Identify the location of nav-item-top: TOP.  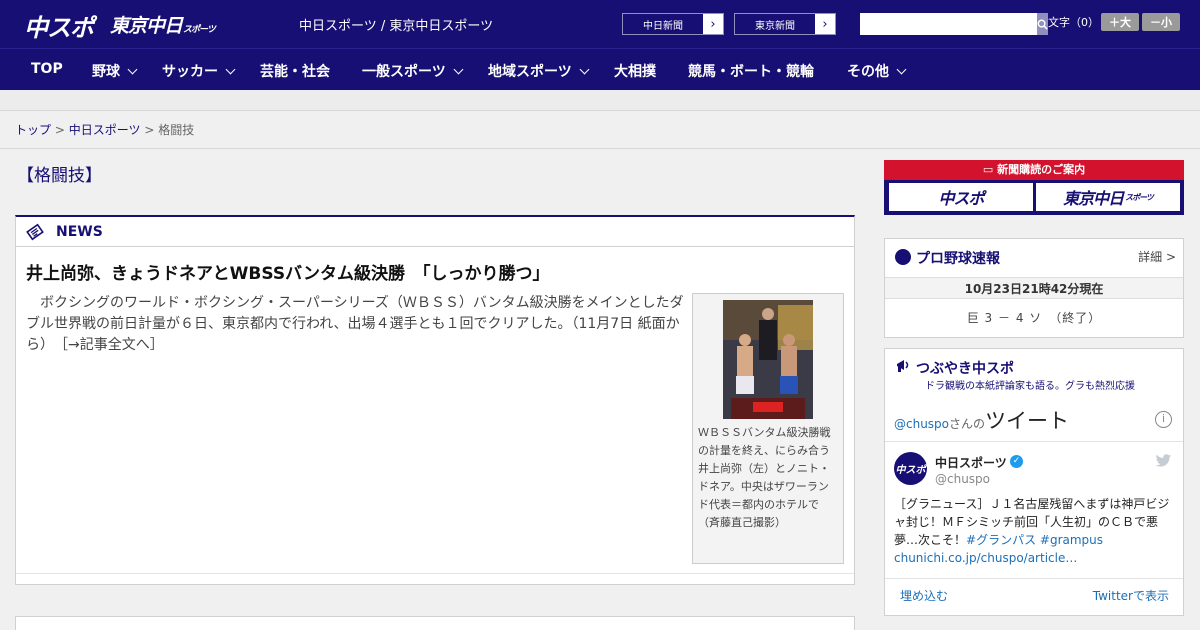
(47, 69).